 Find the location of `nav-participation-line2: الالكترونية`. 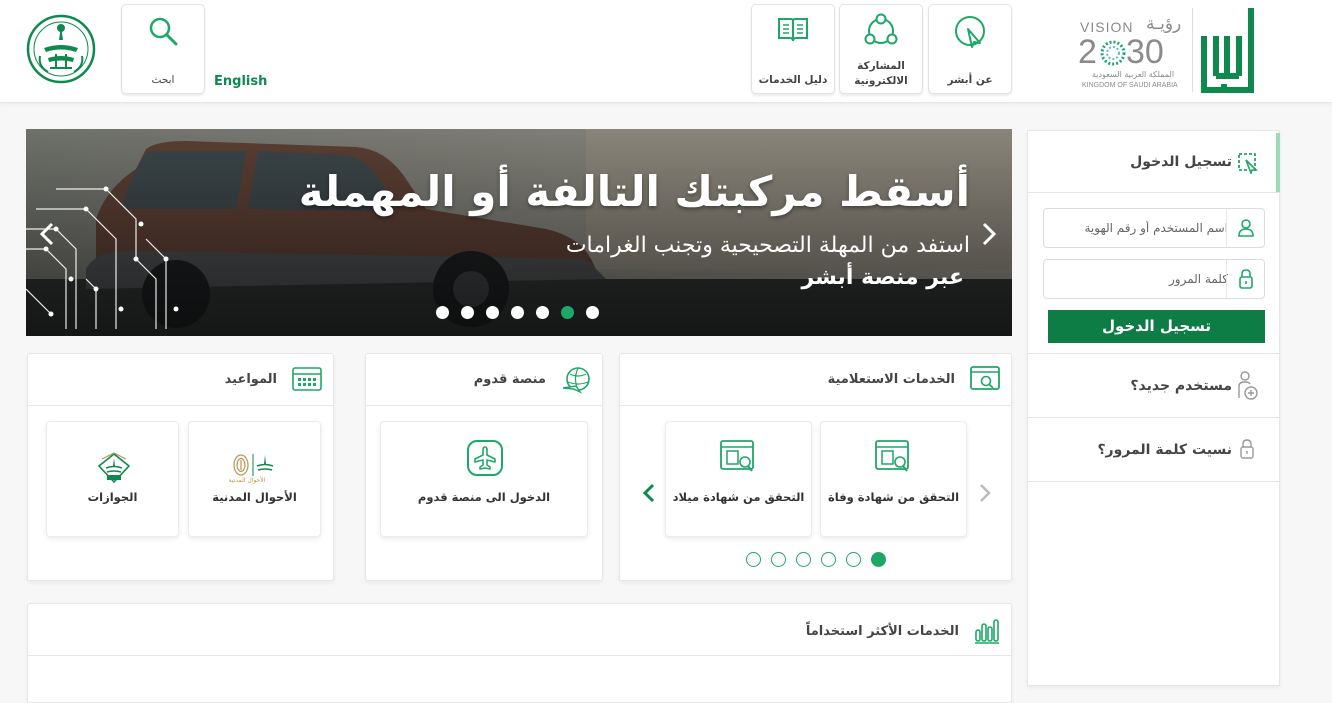

nav-participation-line2: الالكترونية is located at coordinates (881, 81).